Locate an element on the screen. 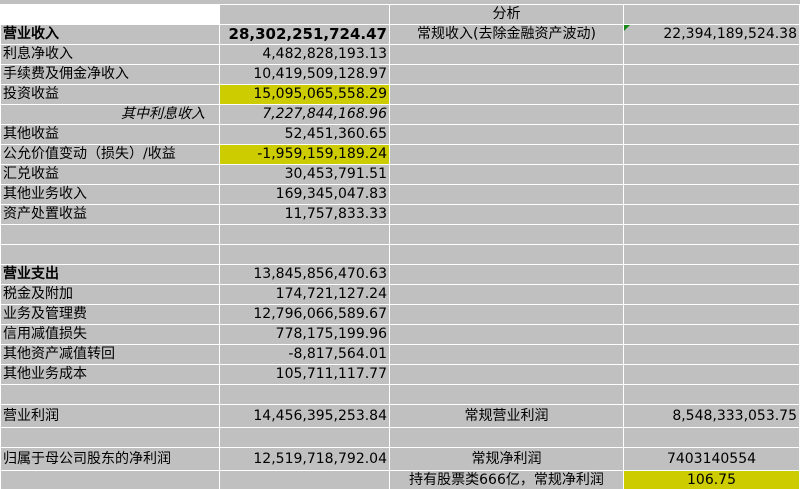 The width and height of the screenshot is (800, 489). cell-label: 汇兑收益 is located at coordinates (110, 174).